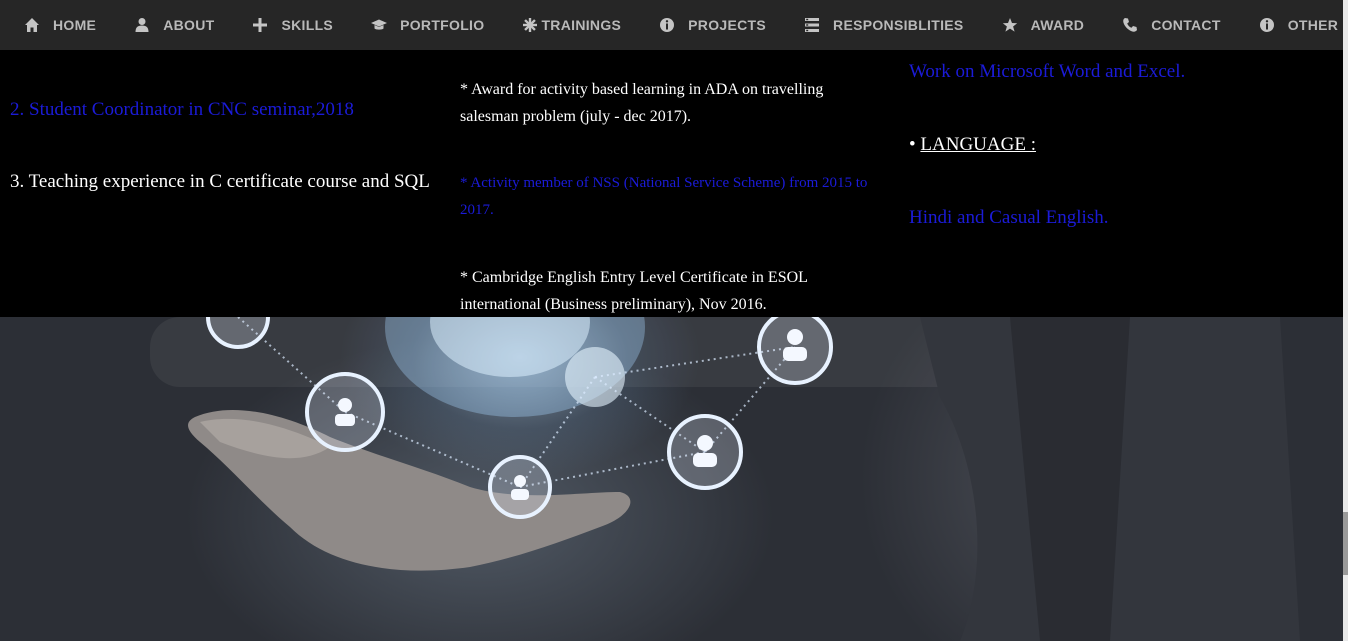  Describe the element at coordinates (1186, 25) in the screenshot. I see `nav-contact-label: CONTACT` at that location.